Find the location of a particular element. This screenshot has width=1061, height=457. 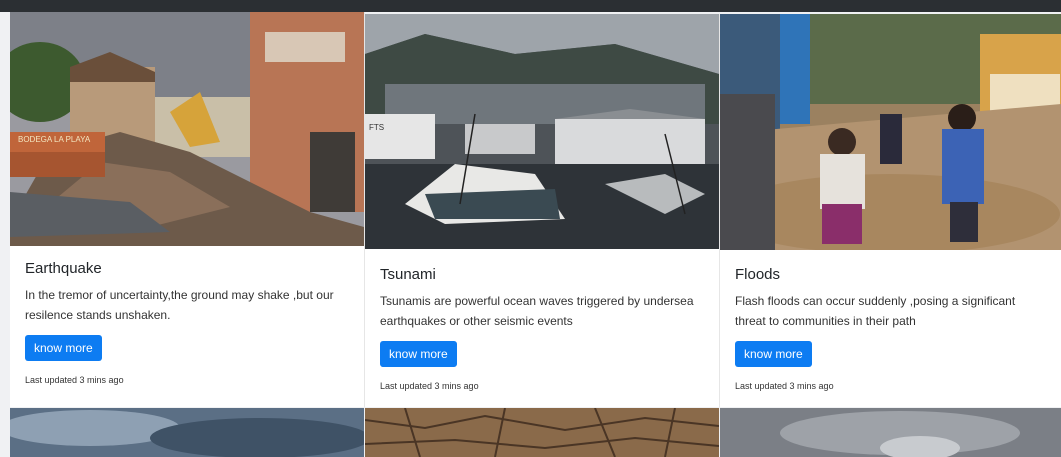

next-card-storm-image is located at coordinates (187, 432).